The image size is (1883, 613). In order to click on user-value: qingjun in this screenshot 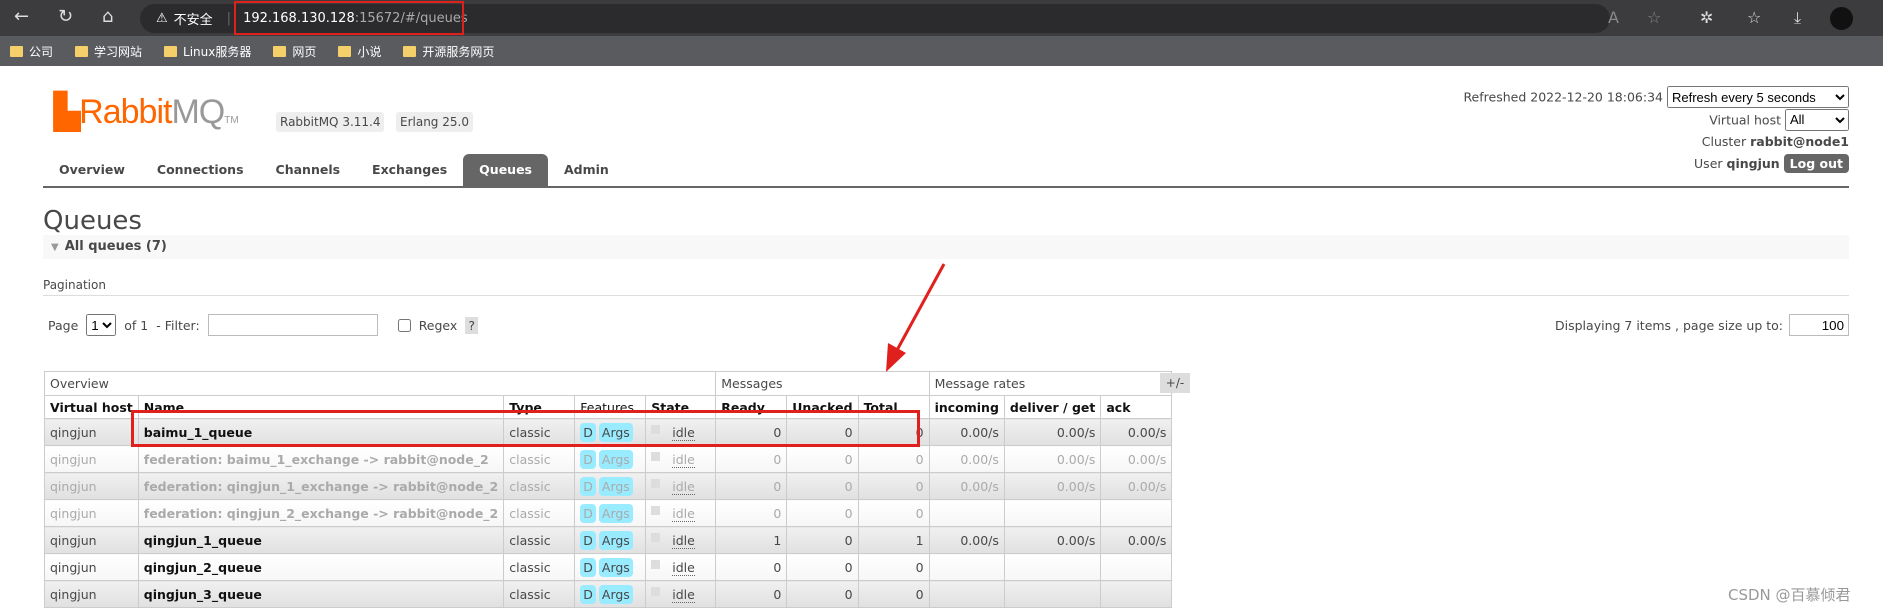, I will do `click(1753, 163)`.